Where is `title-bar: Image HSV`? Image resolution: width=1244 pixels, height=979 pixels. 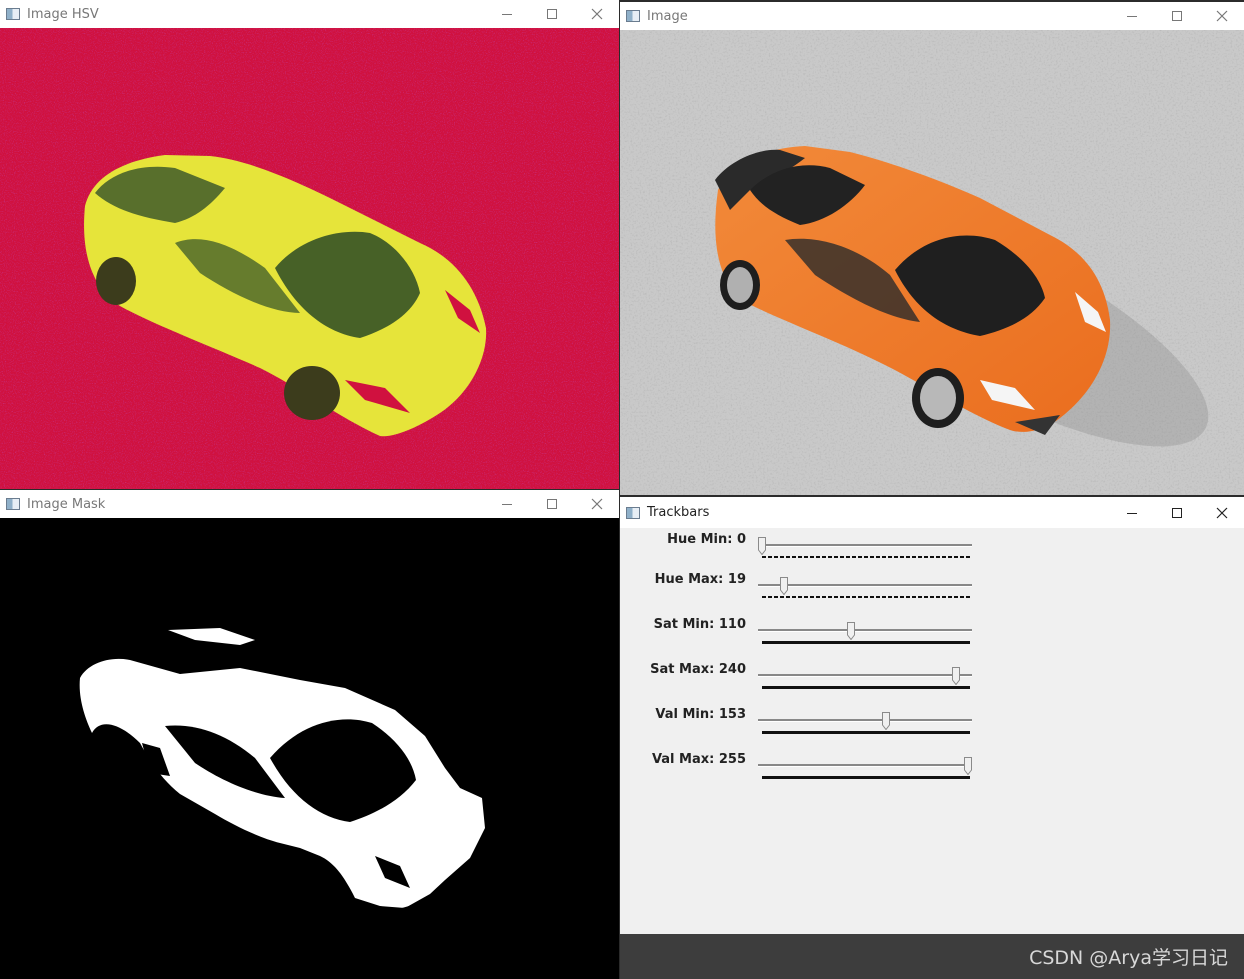 title-bar: Image HSV is located at coordinates (309, 14).